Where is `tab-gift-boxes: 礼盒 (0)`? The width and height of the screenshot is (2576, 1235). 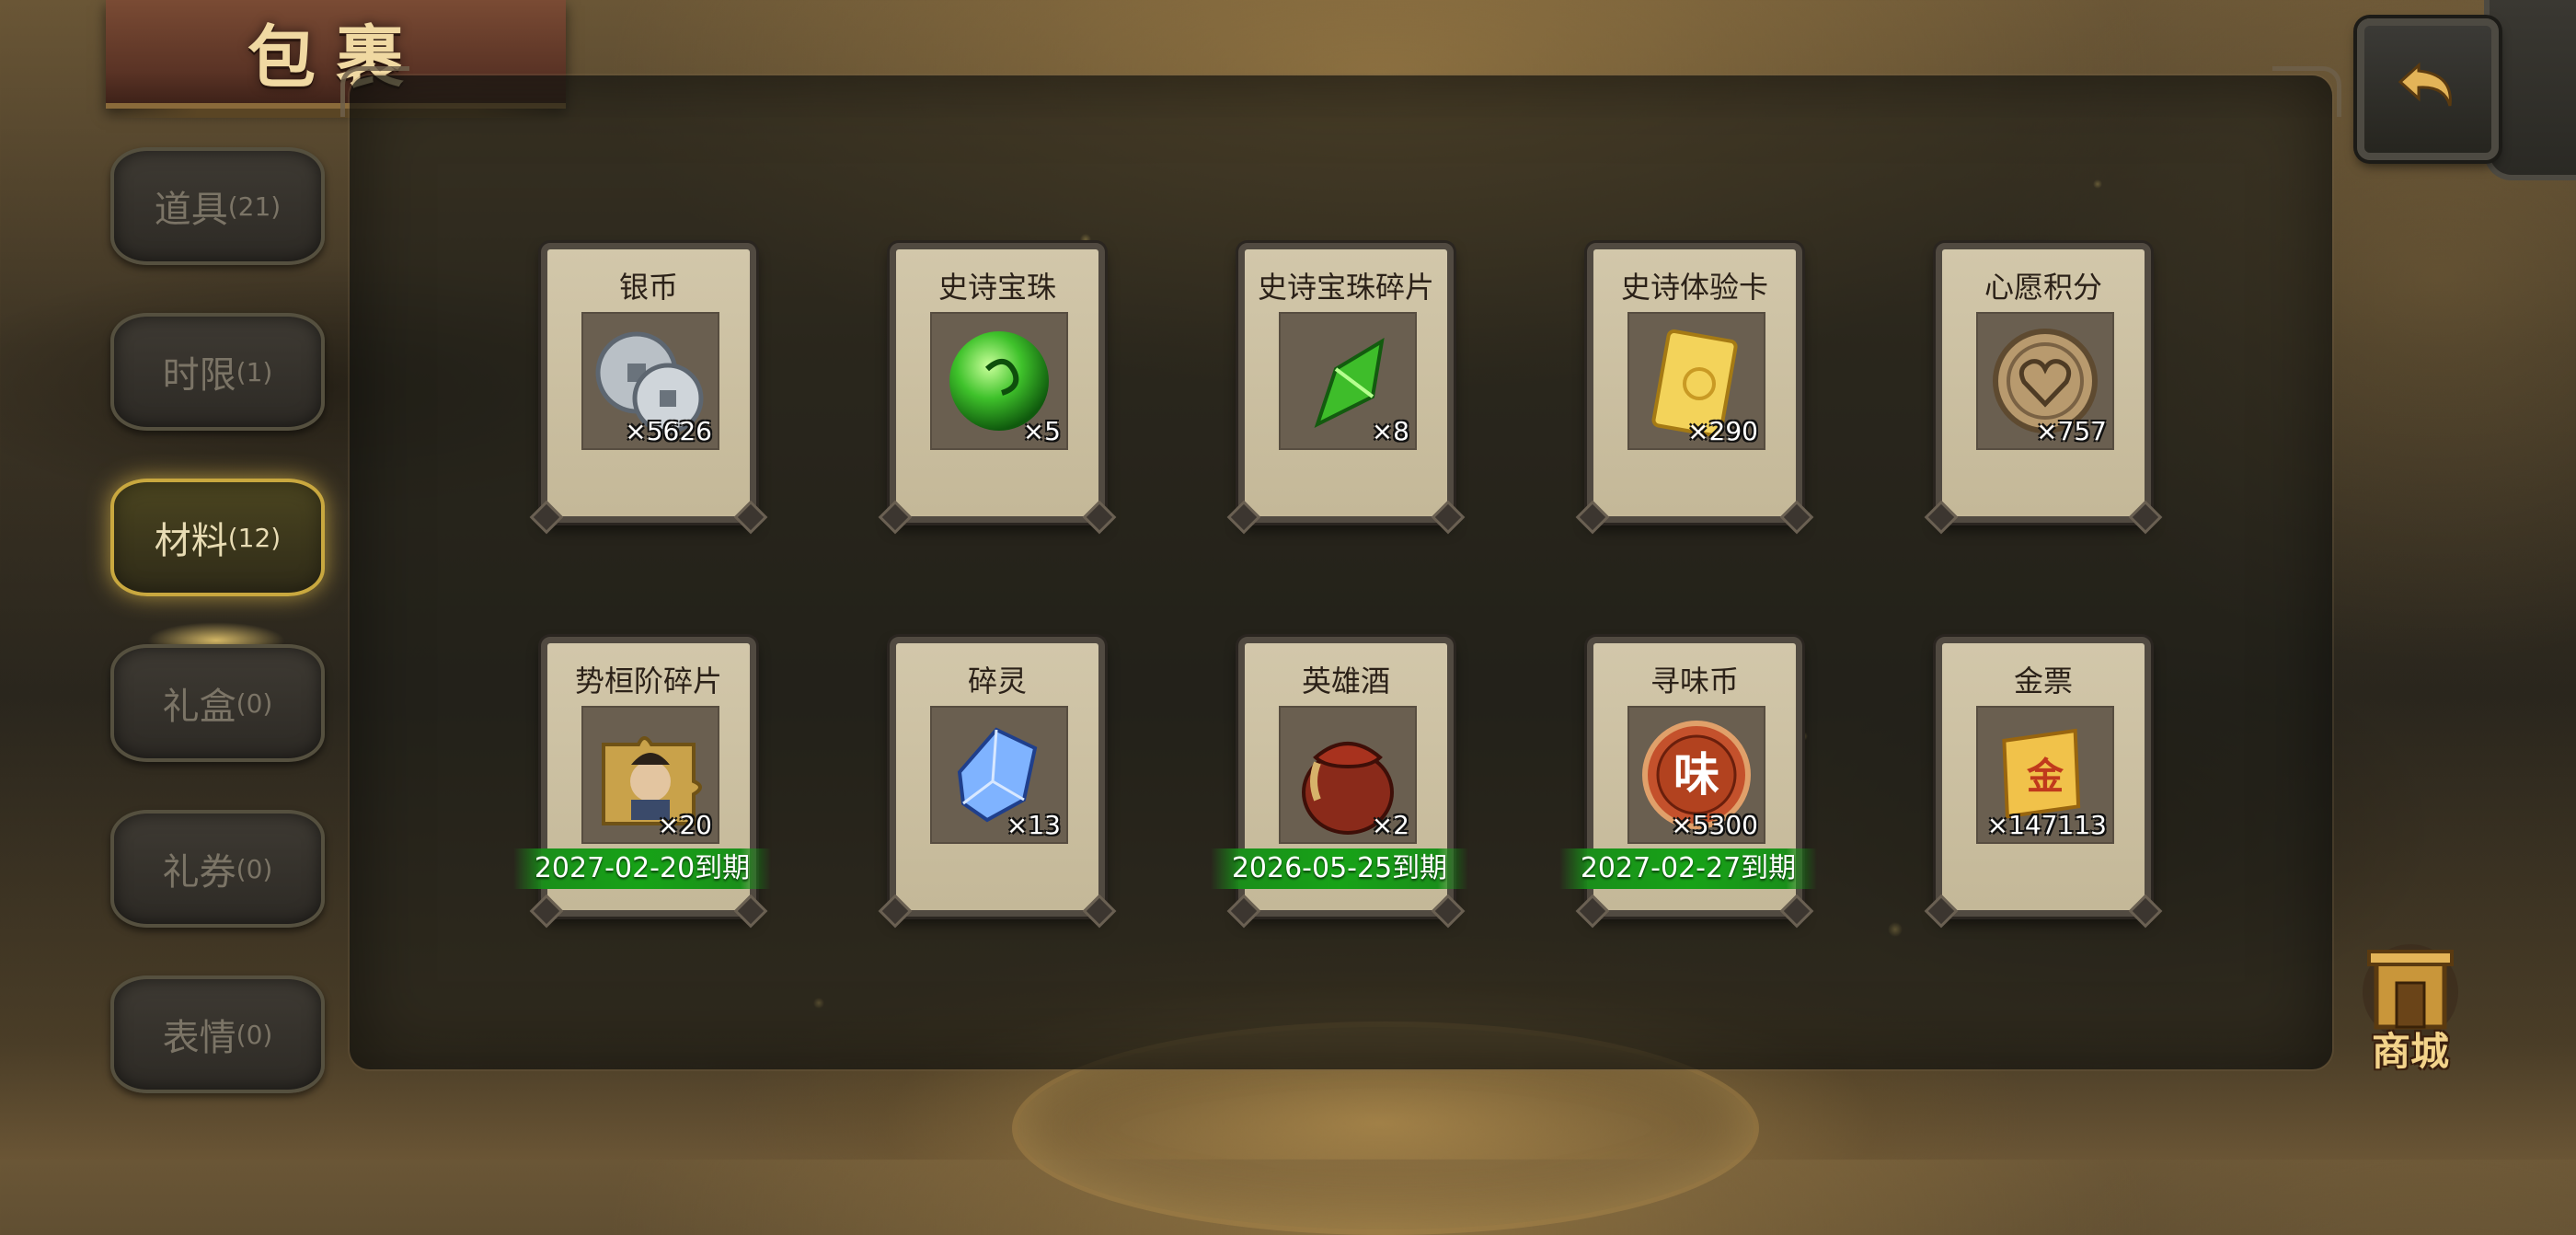 tab-gift-boxes: 礼盒 (0) is located at coordinates (217, 703).